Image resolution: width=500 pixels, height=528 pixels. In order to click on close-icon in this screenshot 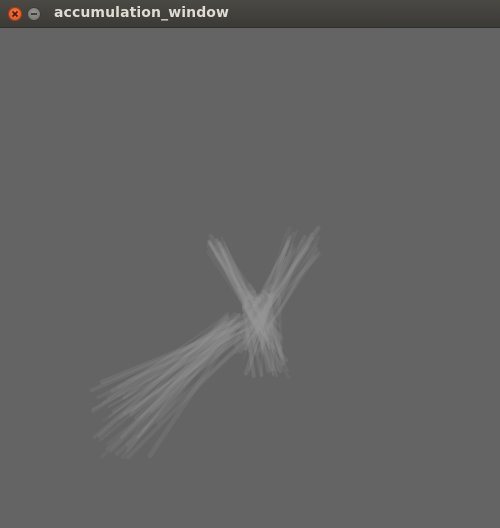, I will do `click(15, 14)`.